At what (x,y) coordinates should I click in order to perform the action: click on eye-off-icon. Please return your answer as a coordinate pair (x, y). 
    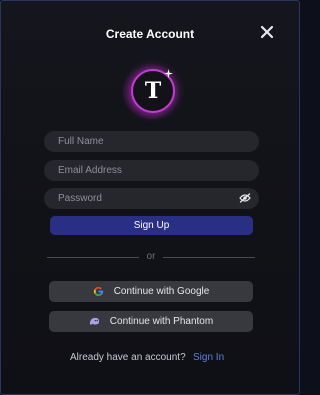
    Looking at the image, I should click on (245, 198).